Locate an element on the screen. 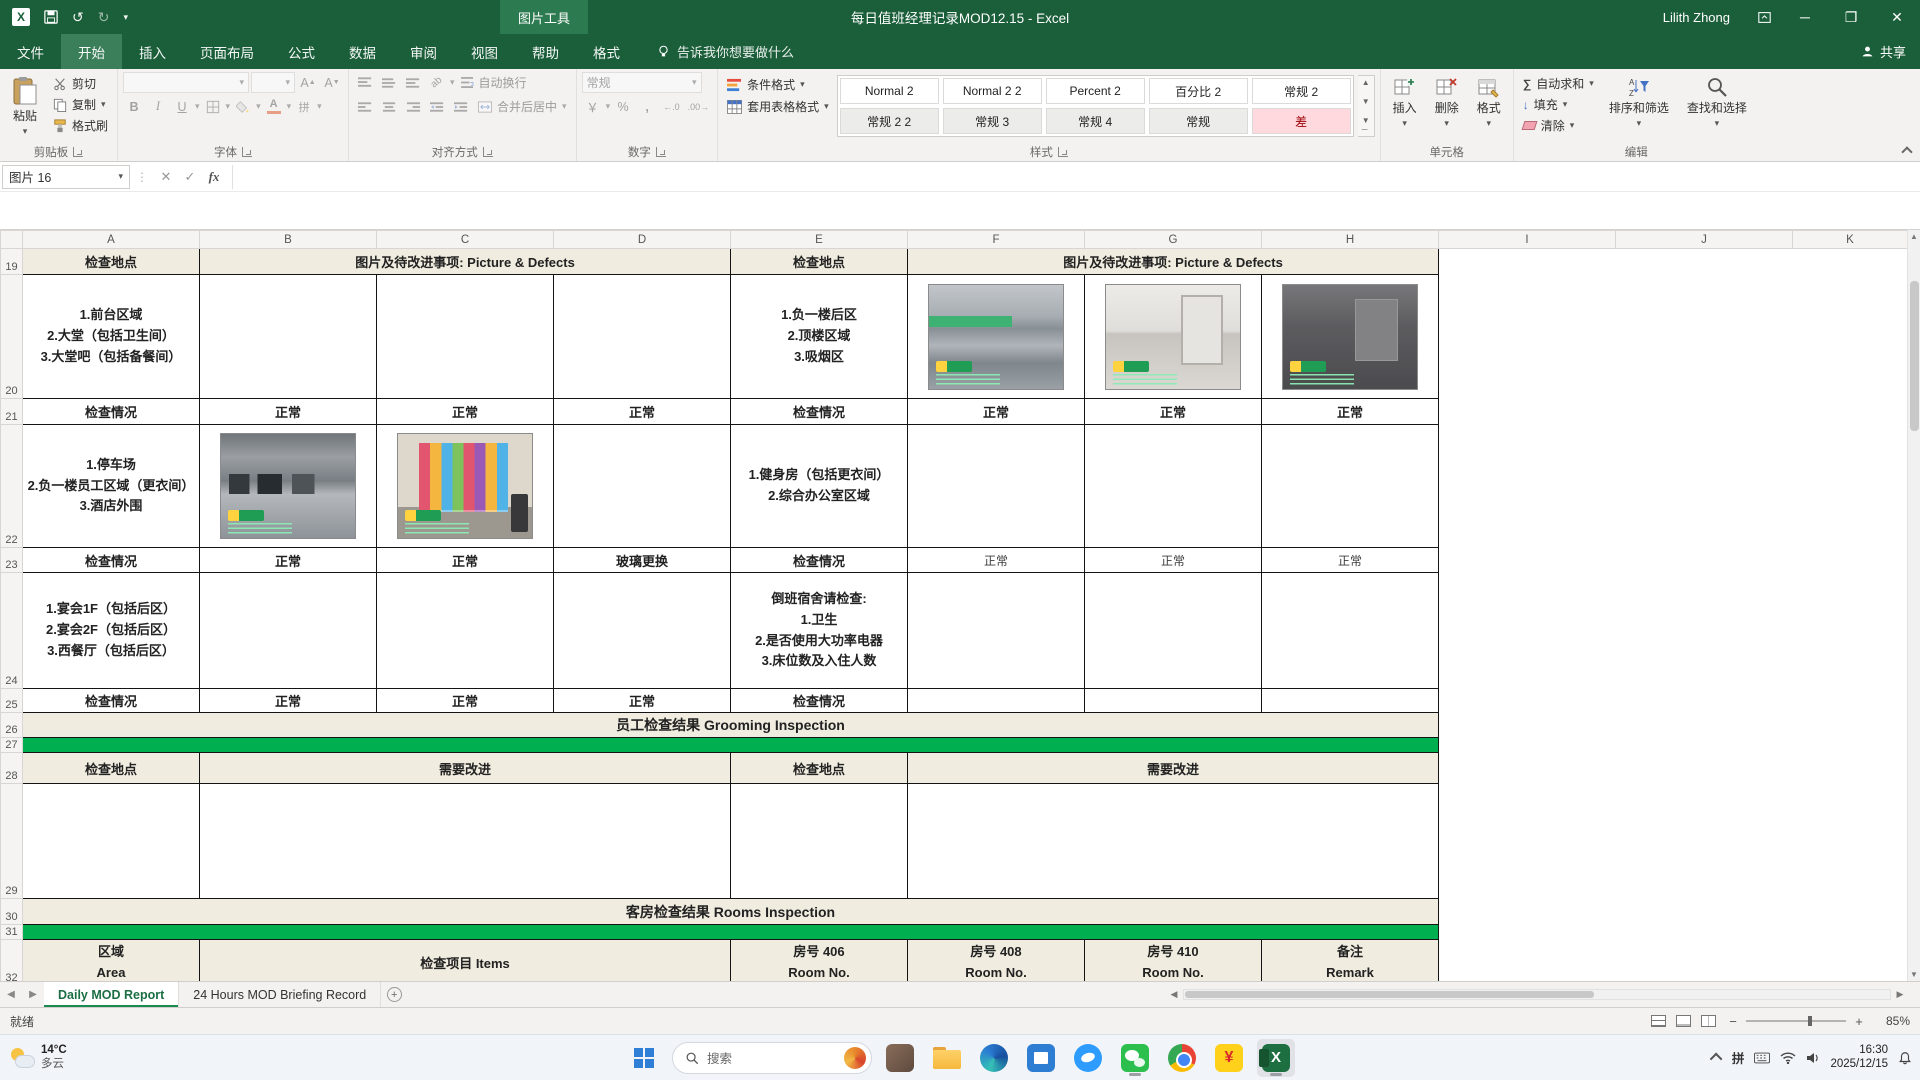  cell-B22 is located at coordinates (288, 486).